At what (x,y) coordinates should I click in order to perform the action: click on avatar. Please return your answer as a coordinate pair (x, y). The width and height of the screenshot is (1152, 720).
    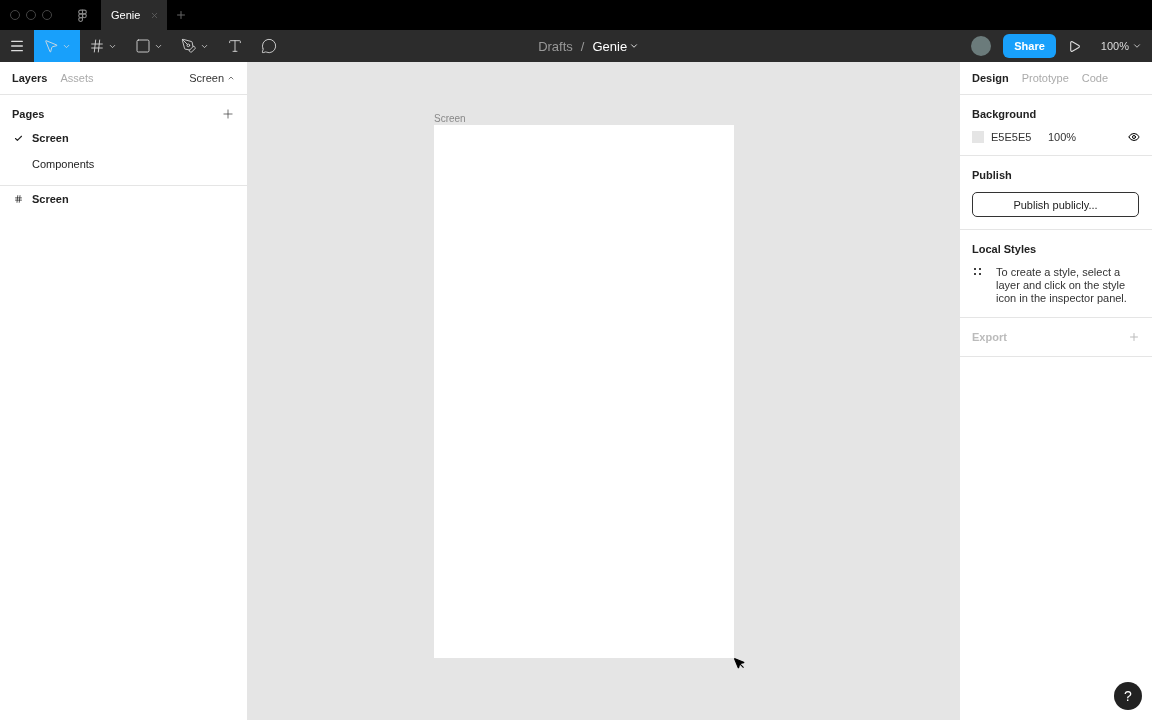
    Looking at the image, I should click on (981, 46).